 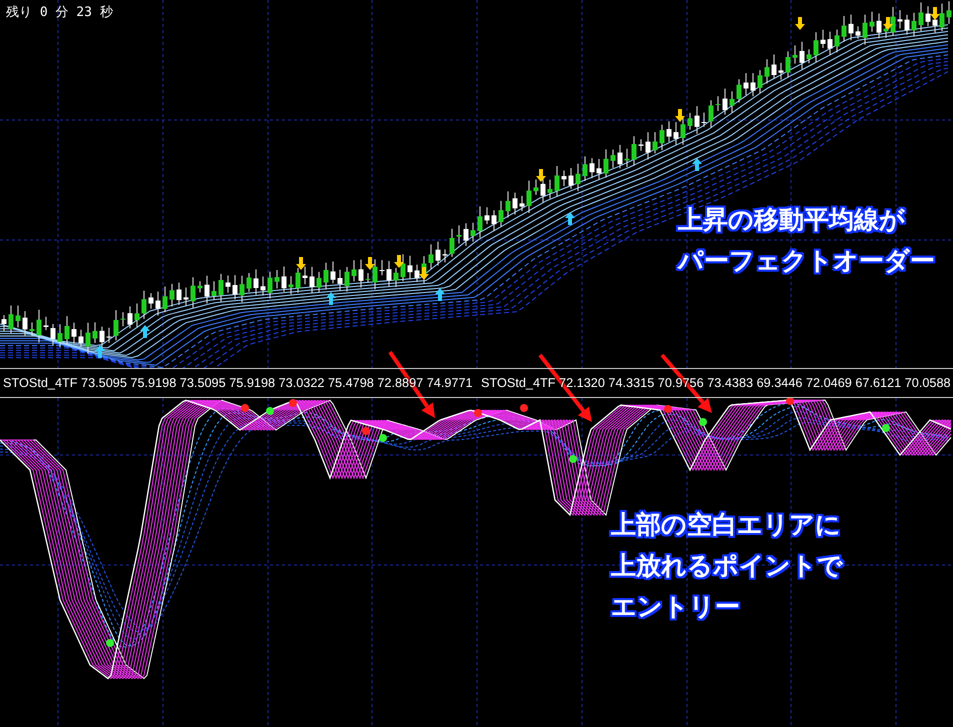 I want to click on annotation-text: エントリー, so click(x=676, y=607).